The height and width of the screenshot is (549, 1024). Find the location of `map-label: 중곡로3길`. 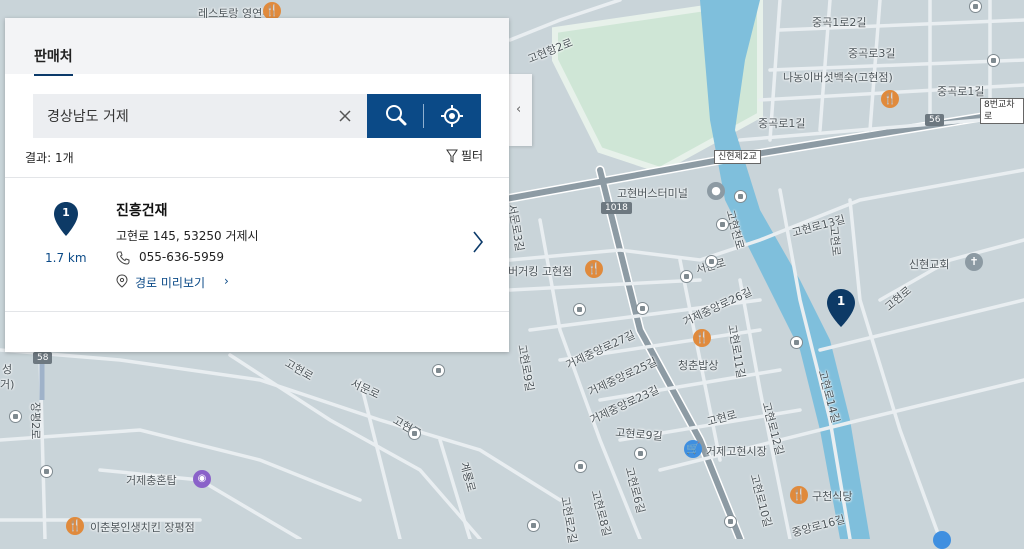

map-label: 중곡로3길 is located at coordinates (872, 53).